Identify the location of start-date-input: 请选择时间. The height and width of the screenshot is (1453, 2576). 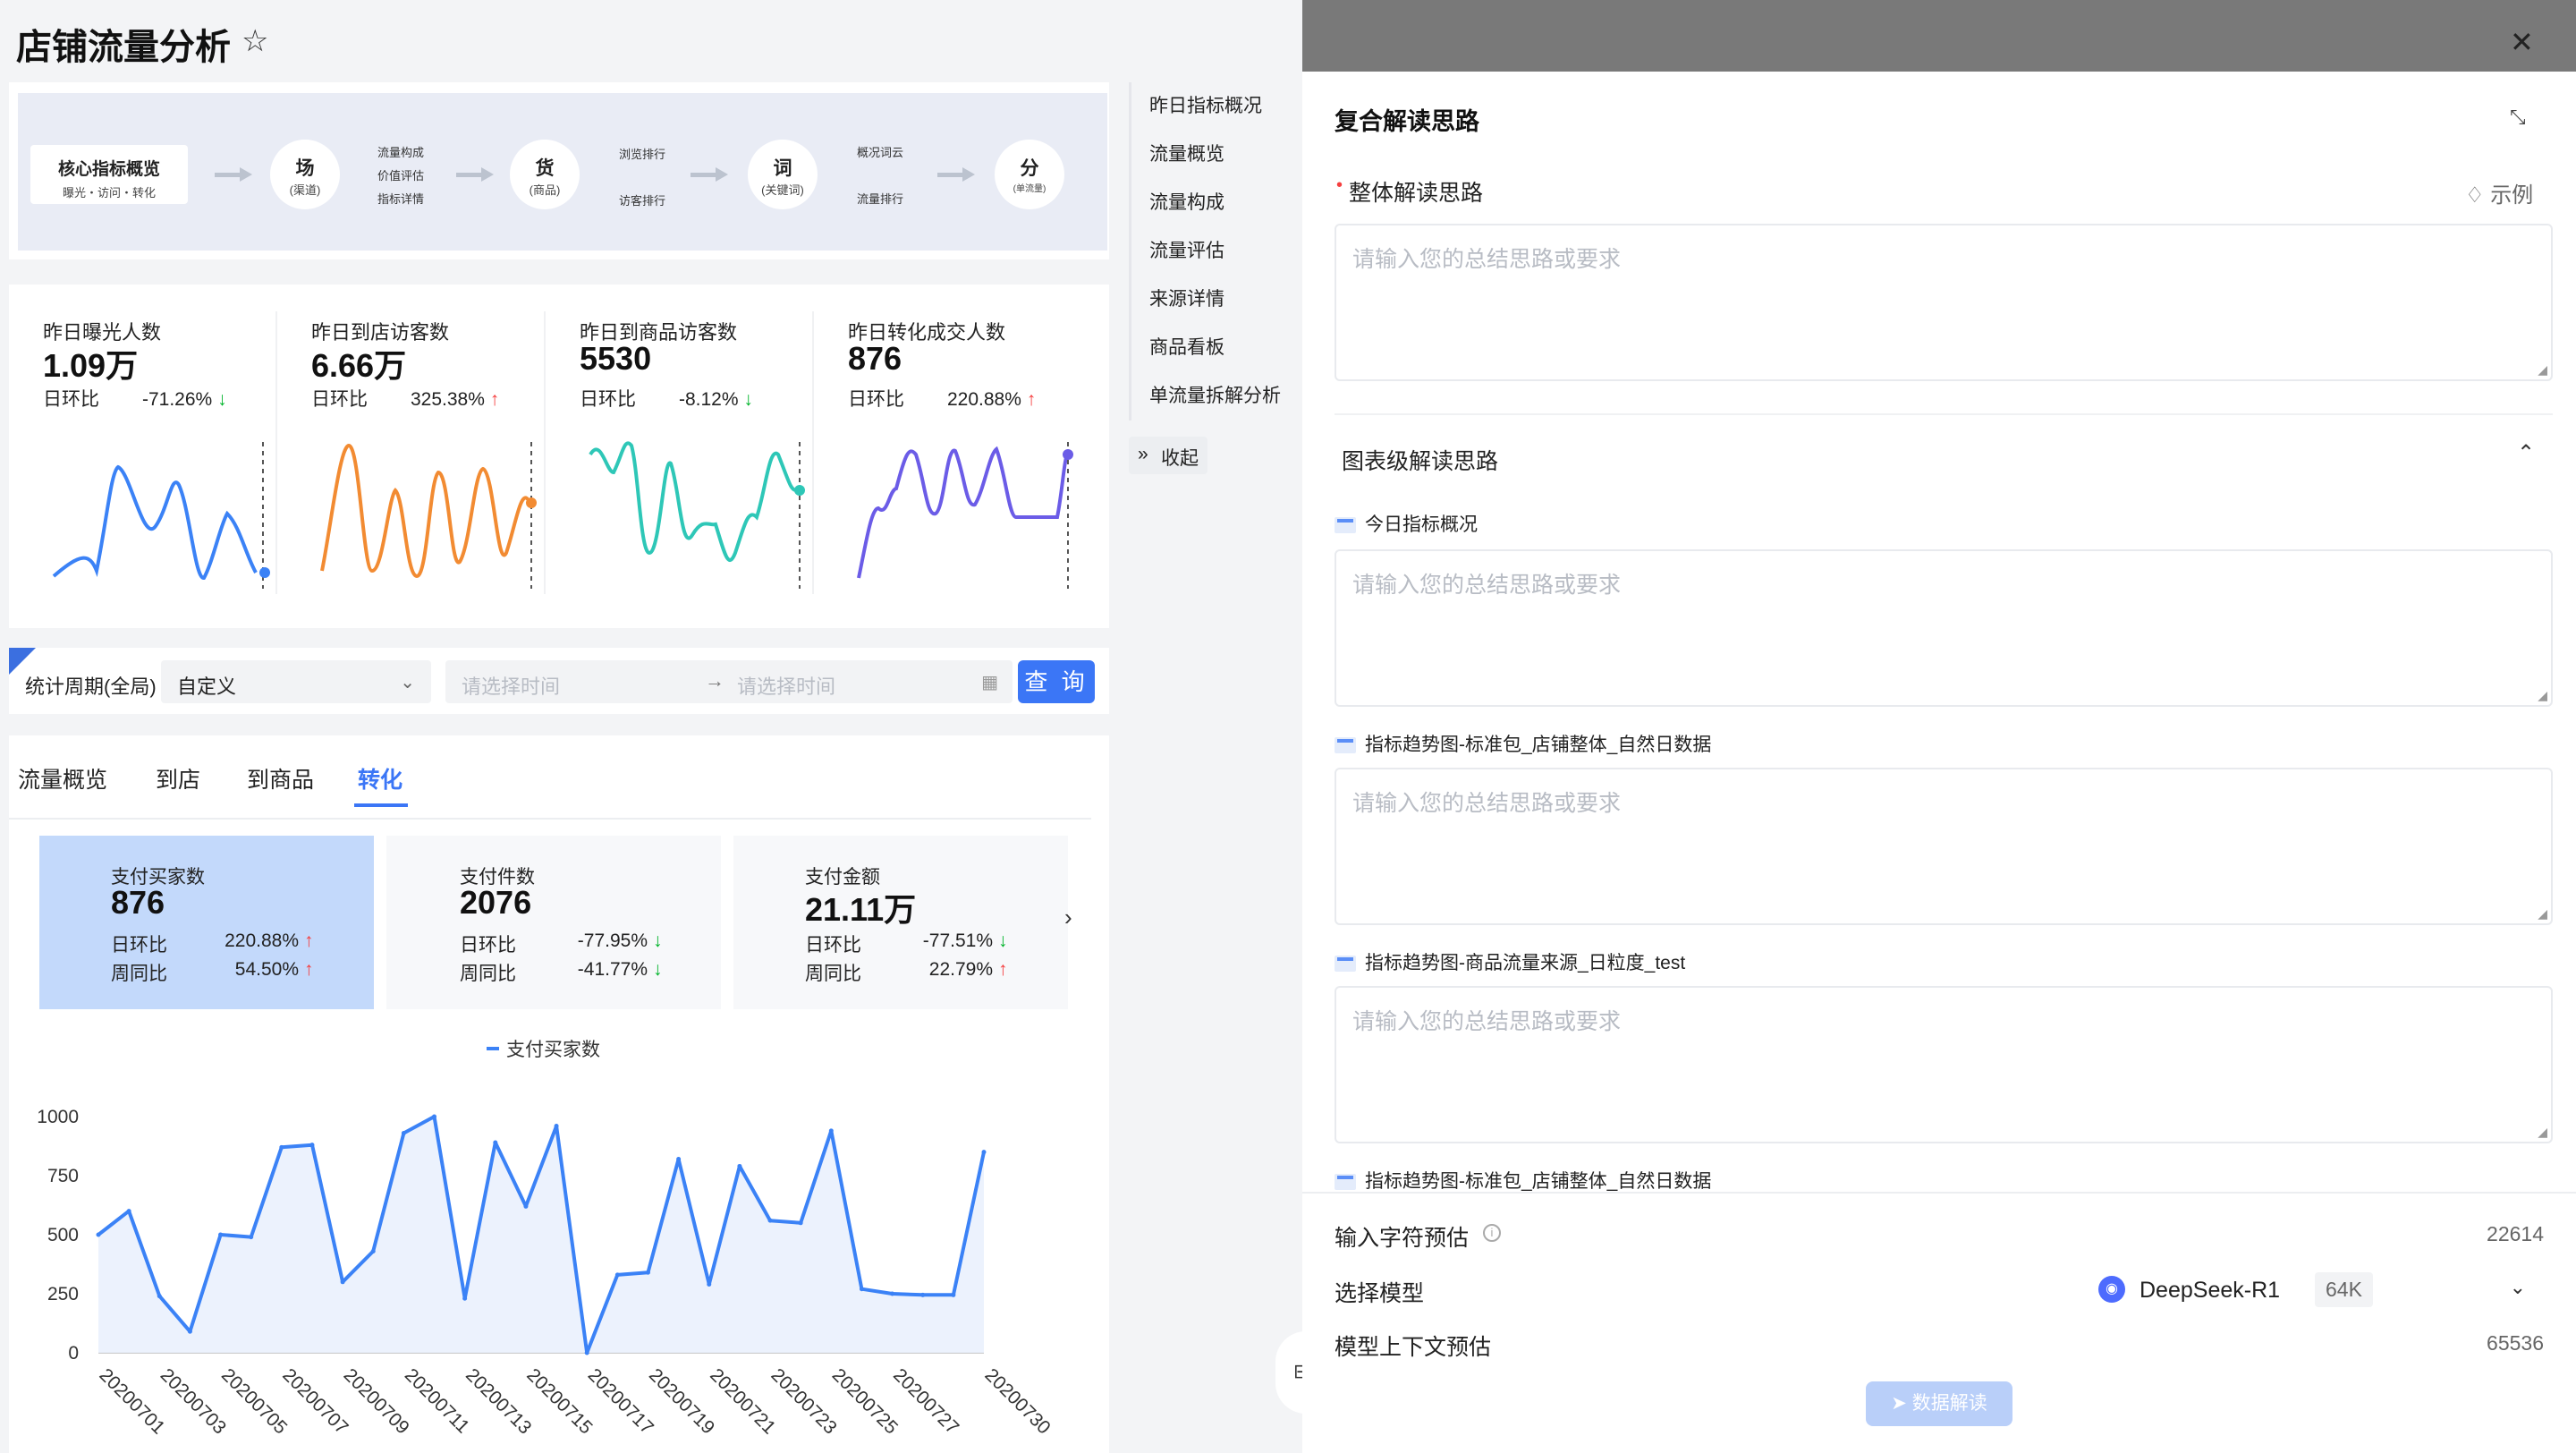
(511, 685).